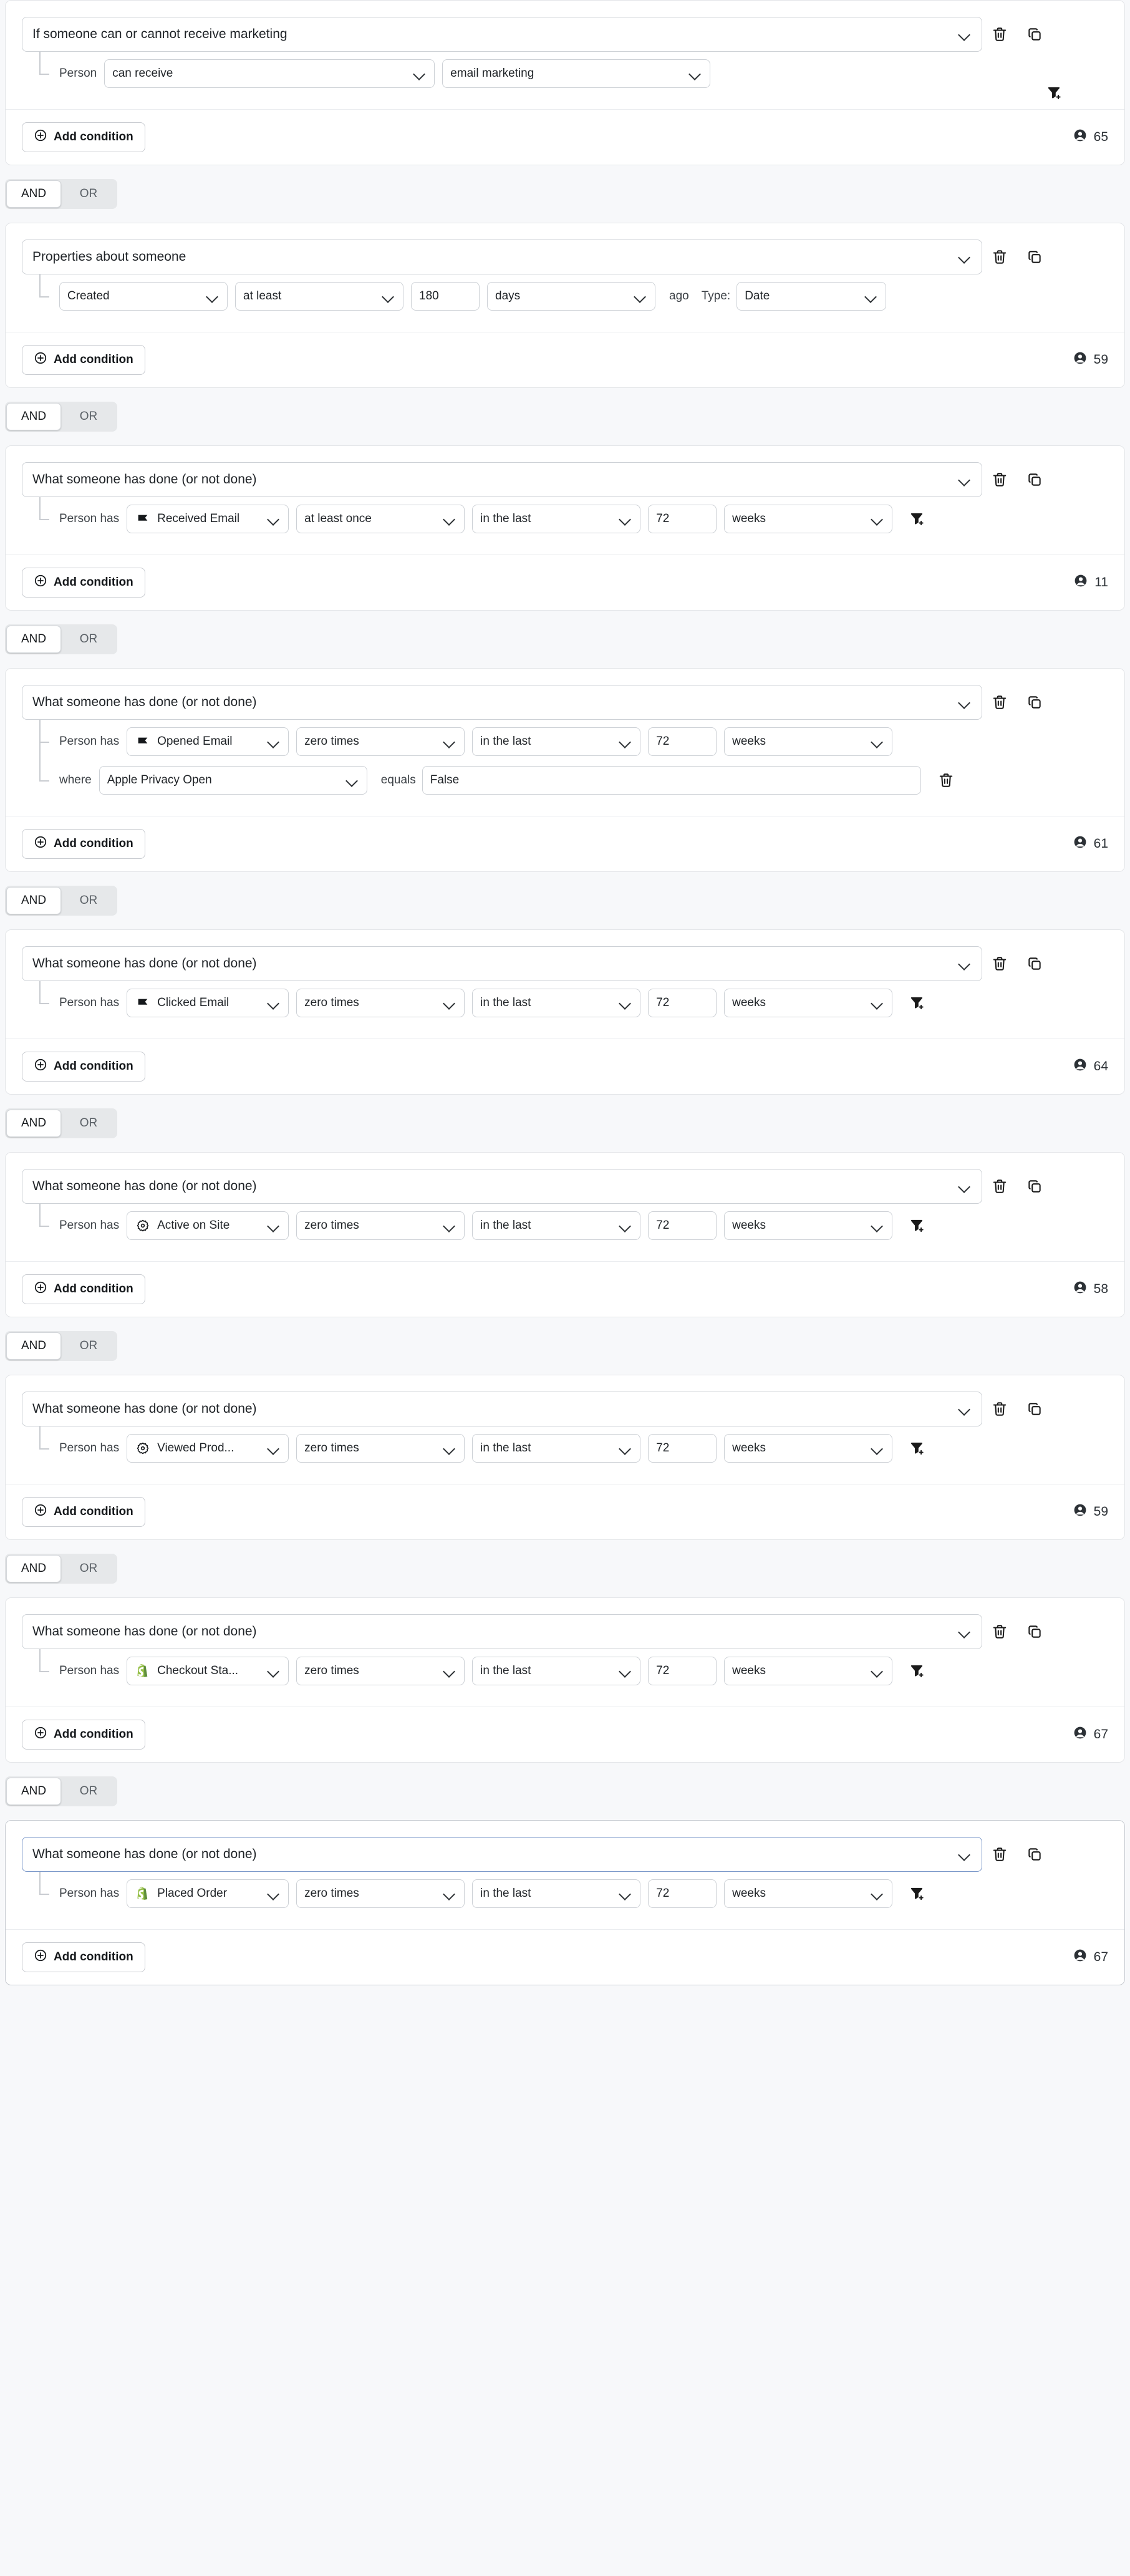 The height and width of the screenshot is (2576, 1130). Describe the element at coordinates (319, 296) in the screenshot. I see `property-operator-select: at least` at that location.